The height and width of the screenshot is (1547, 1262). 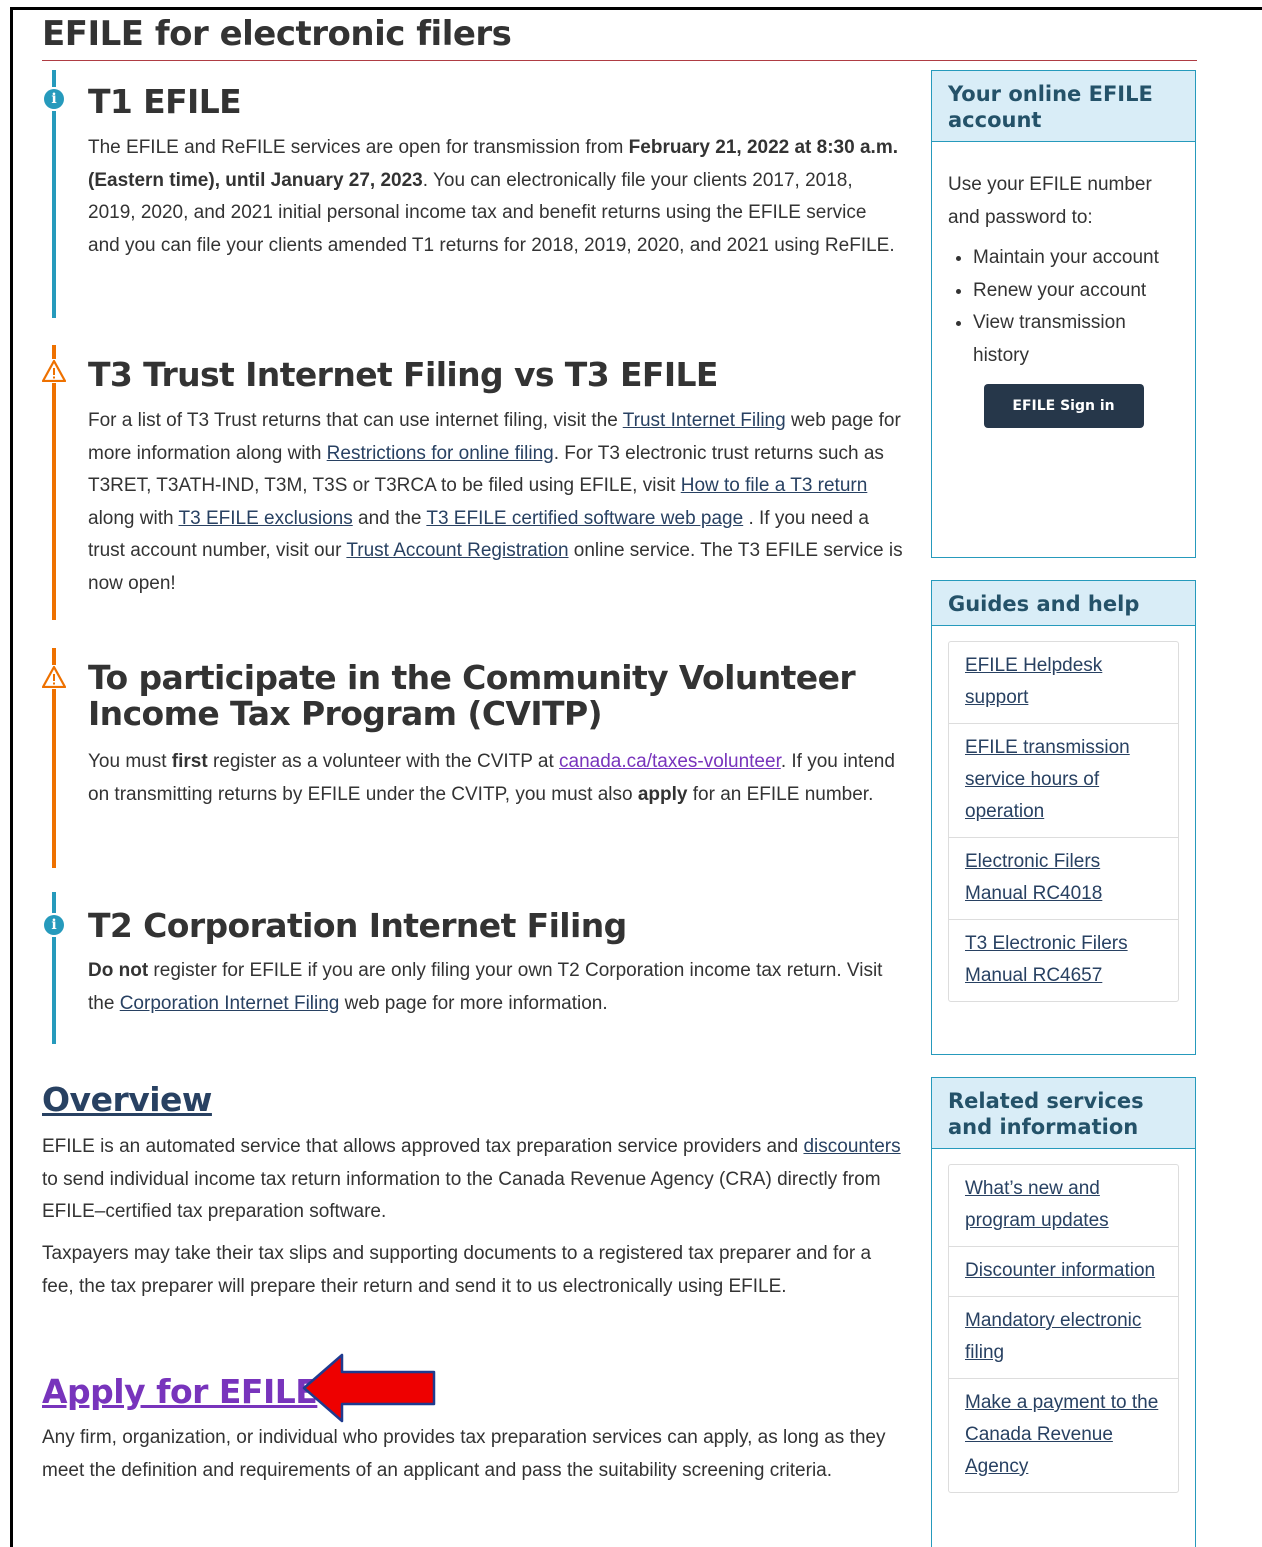 What do you see at coordinates (1046, 959) in the screenshot?
I see `rc4657-manual-link: T3 Electronic Filers Manual RC4657` at bounding box center [1046, 959].